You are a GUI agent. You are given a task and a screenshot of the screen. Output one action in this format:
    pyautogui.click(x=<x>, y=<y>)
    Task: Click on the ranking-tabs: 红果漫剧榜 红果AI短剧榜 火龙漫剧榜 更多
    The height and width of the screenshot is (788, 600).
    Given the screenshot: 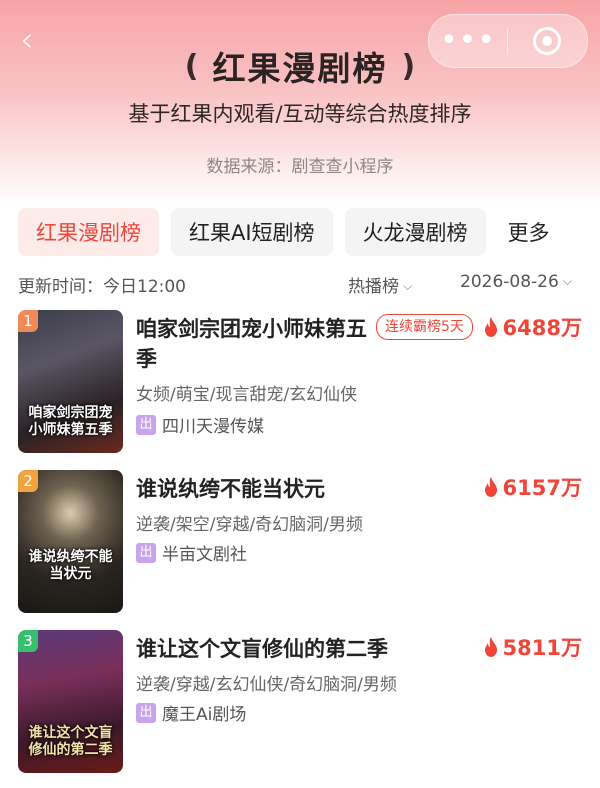 What is the action you would take?
    pyautogui.click(x=284, y=232)
    